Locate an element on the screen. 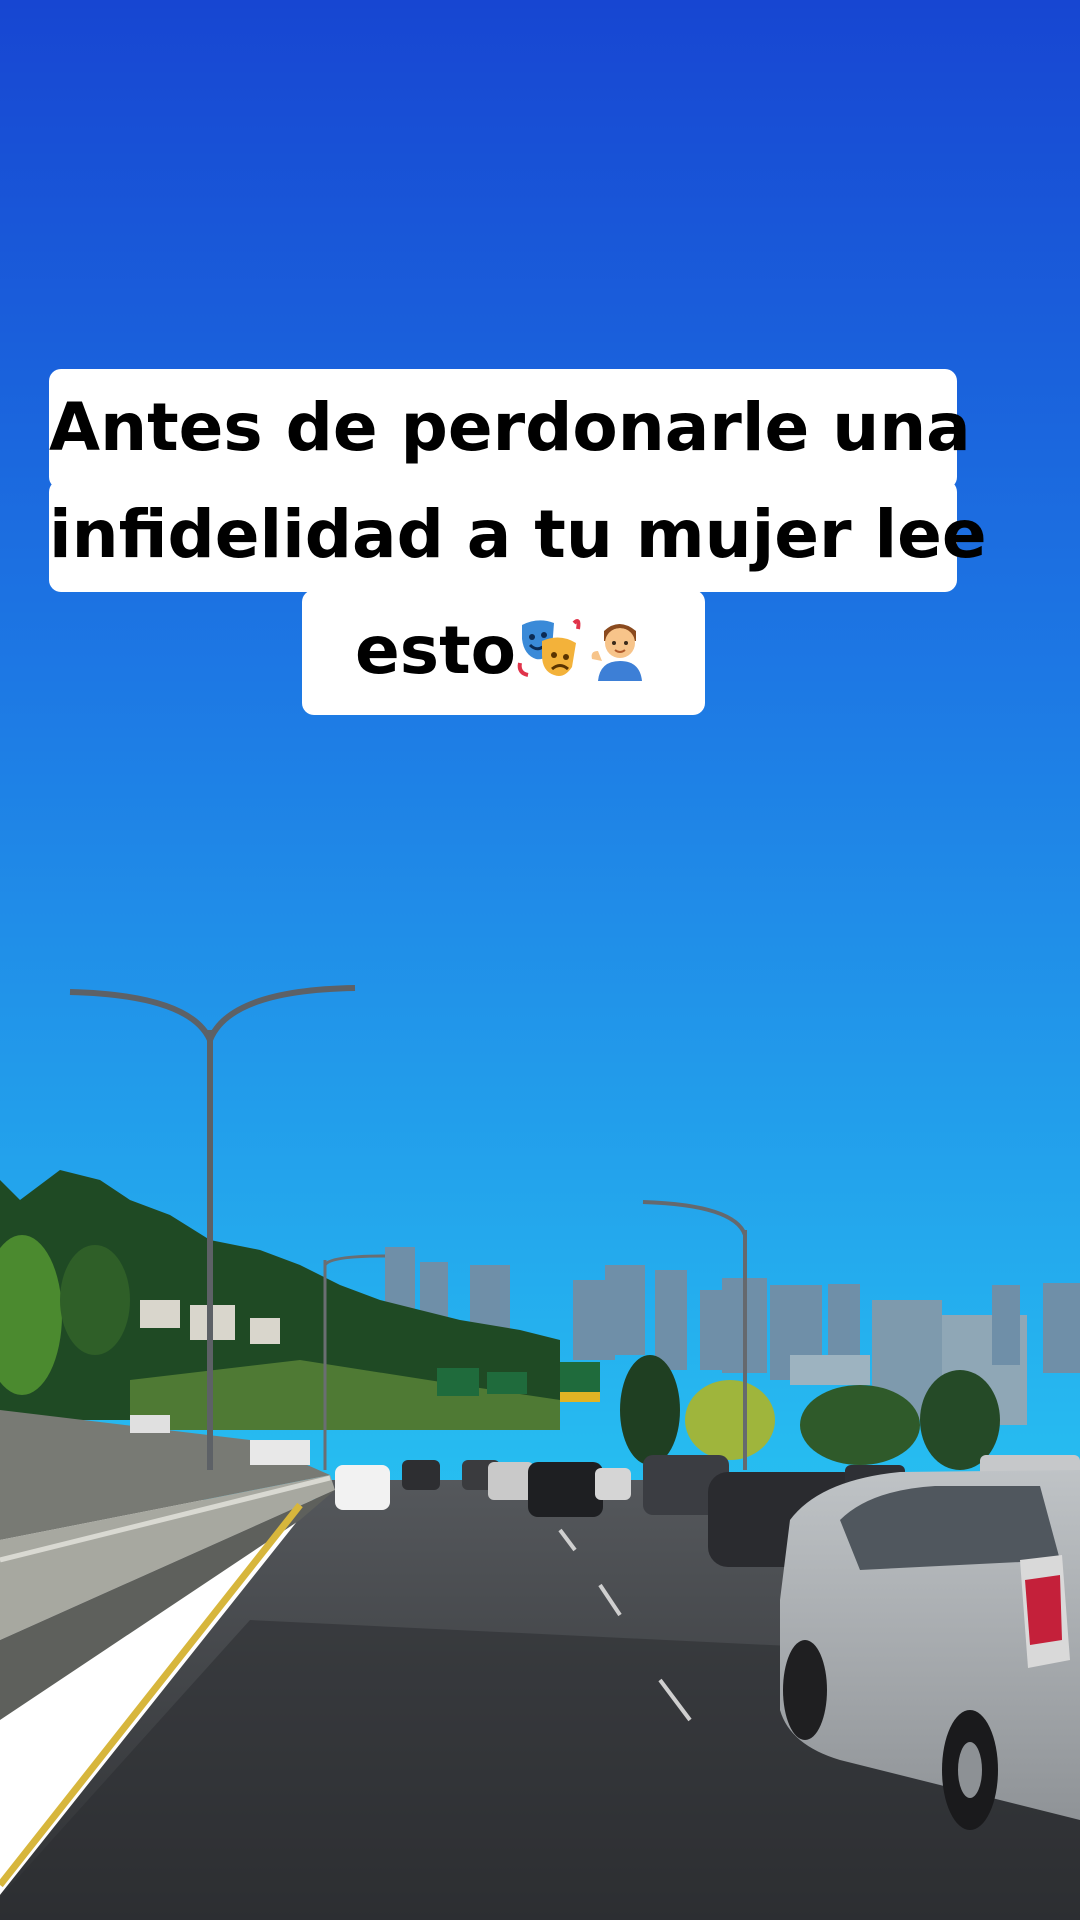 The height and width of the screenshot is (1925, 1080). caption-text-3: esto is located at coordinates (435, 650).